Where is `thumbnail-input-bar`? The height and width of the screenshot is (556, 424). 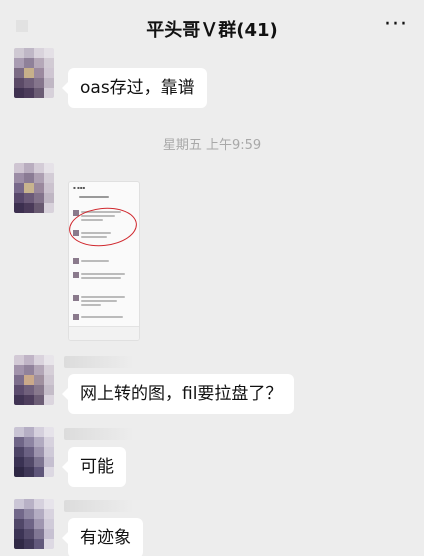 thumbnail-input-bar is located at coordinates (104, 333).